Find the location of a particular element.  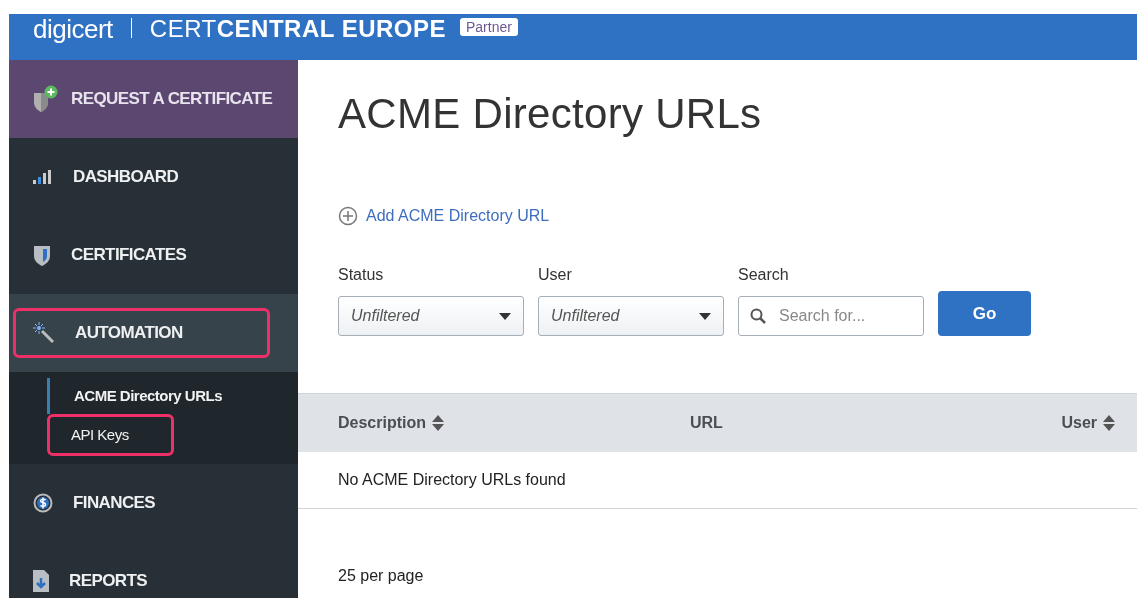

nav-item: AUTOMATION is located at coordinates (153, 333).